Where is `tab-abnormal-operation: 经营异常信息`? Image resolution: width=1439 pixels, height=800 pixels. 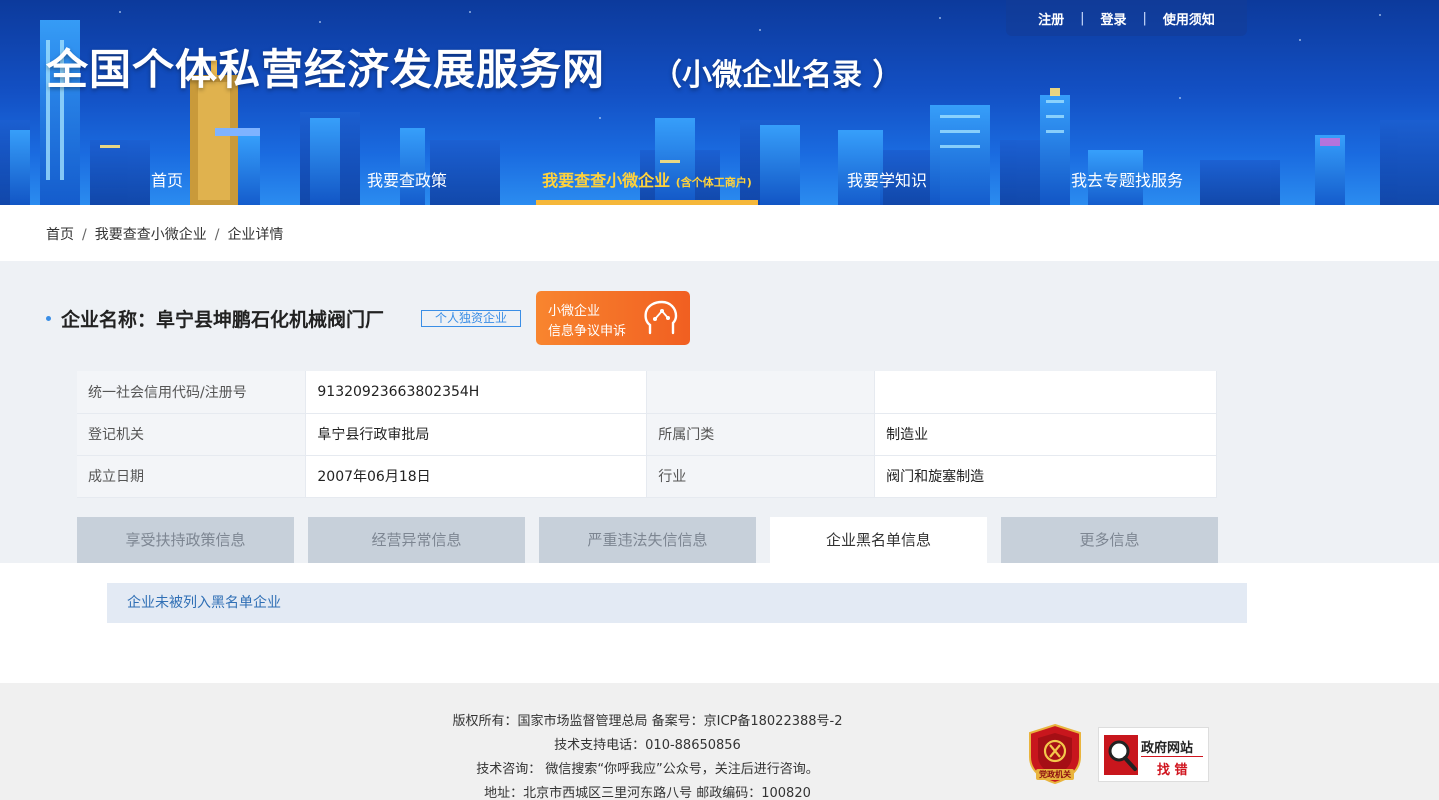 tab-abnormal-operation: 经营异常信息 is located at coordinates (416, 540).